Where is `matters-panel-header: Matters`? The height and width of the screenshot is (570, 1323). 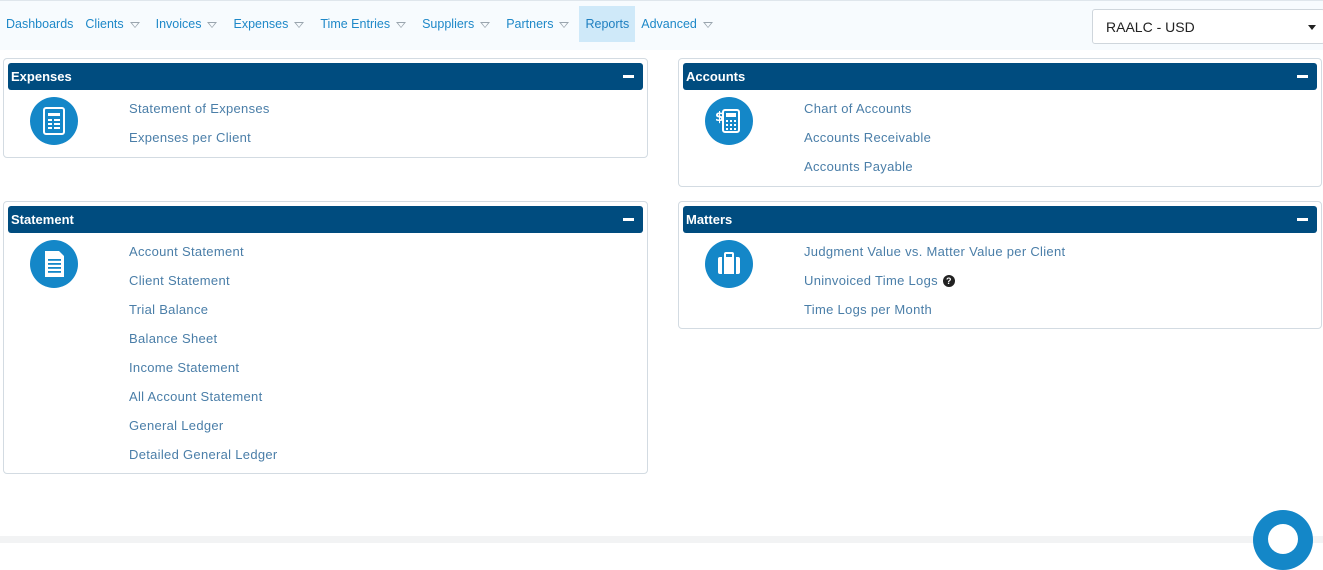
matters-panel-header: Matters is located at coordinates (1000, 219).